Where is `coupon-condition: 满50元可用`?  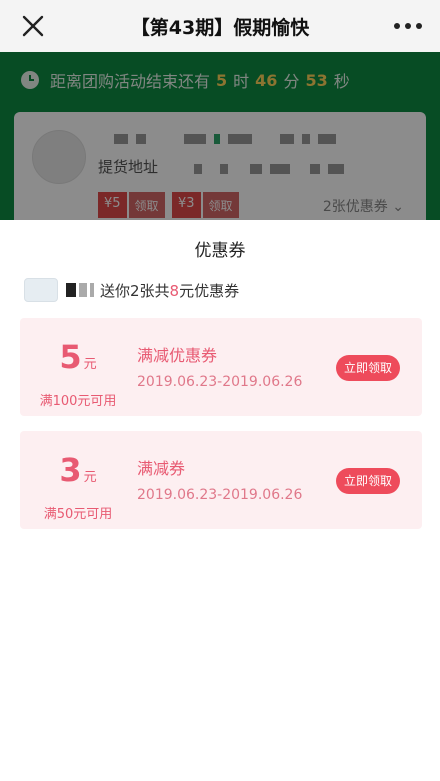
coupon-condition: 满50元可用 is located at coordinates (78, 514).